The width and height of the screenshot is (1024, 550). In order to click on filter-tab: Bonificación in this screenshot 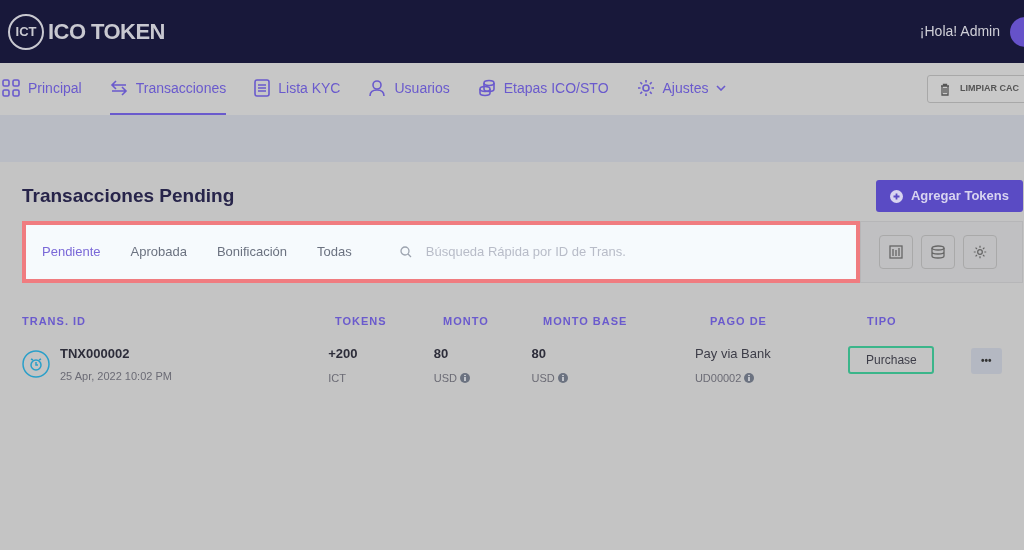, I will do `click(252, 252)`.